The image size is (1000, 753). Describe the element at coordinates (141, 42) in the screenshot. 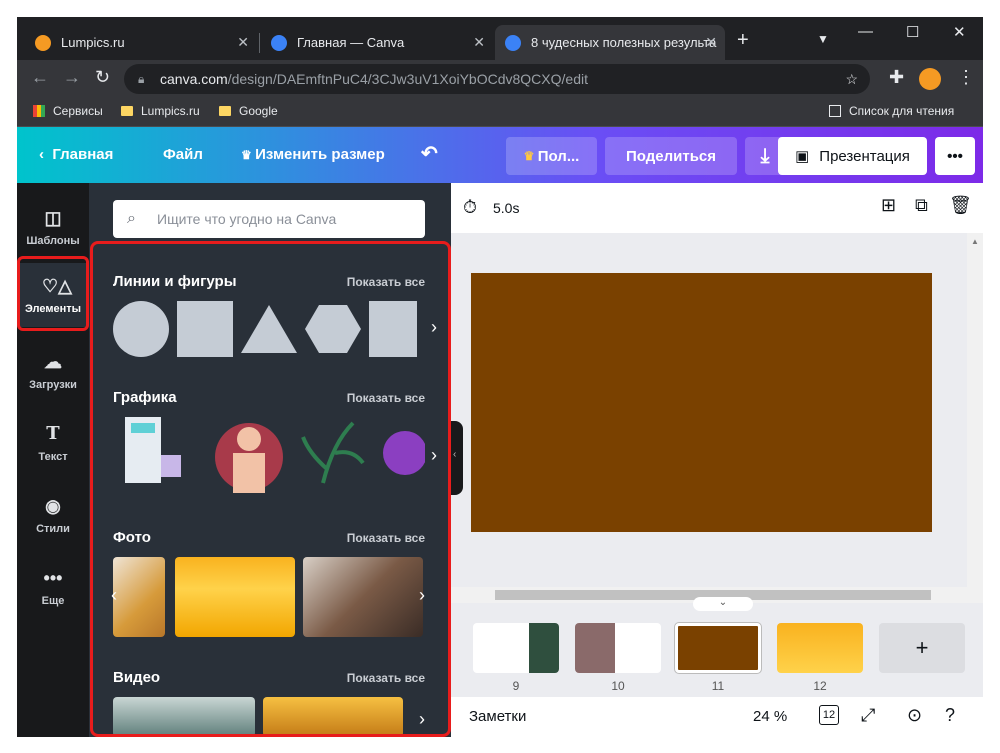

I see `tab-lumpics: Lumpics.ru ✕` at that location.